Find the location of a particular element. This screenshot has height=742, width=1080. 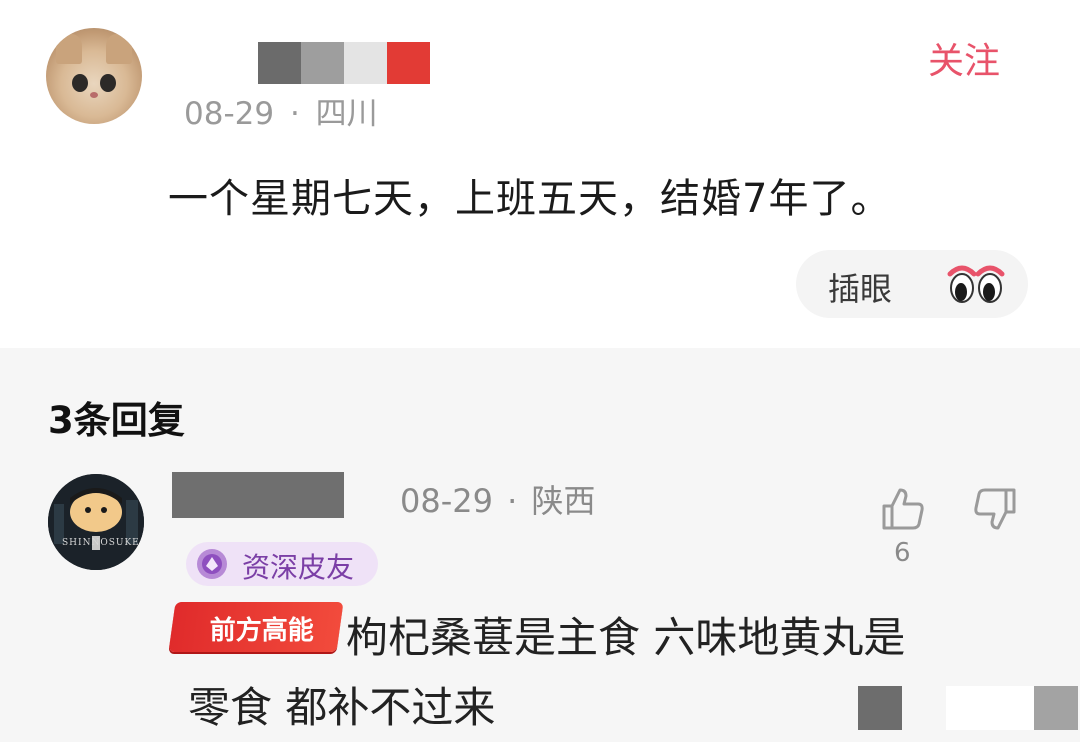

redaction-mosaic is located at coordinates (968, 708).